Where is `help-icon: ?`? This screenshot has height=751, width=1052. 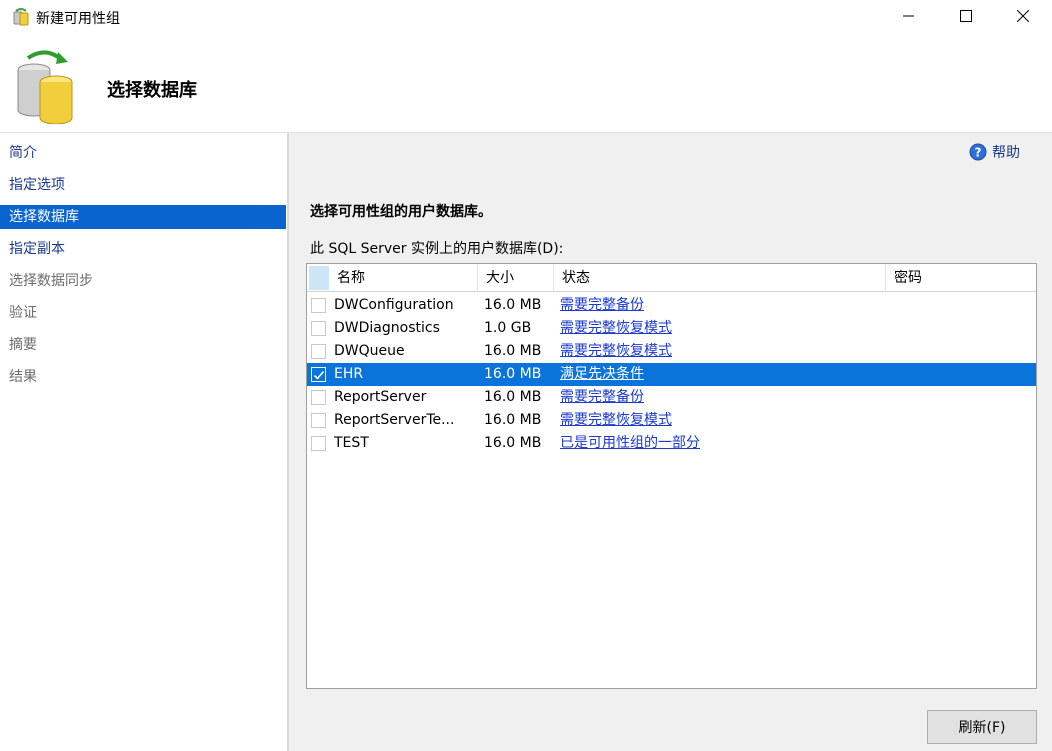 help-icon: ? is located at coordinates (978, 152).